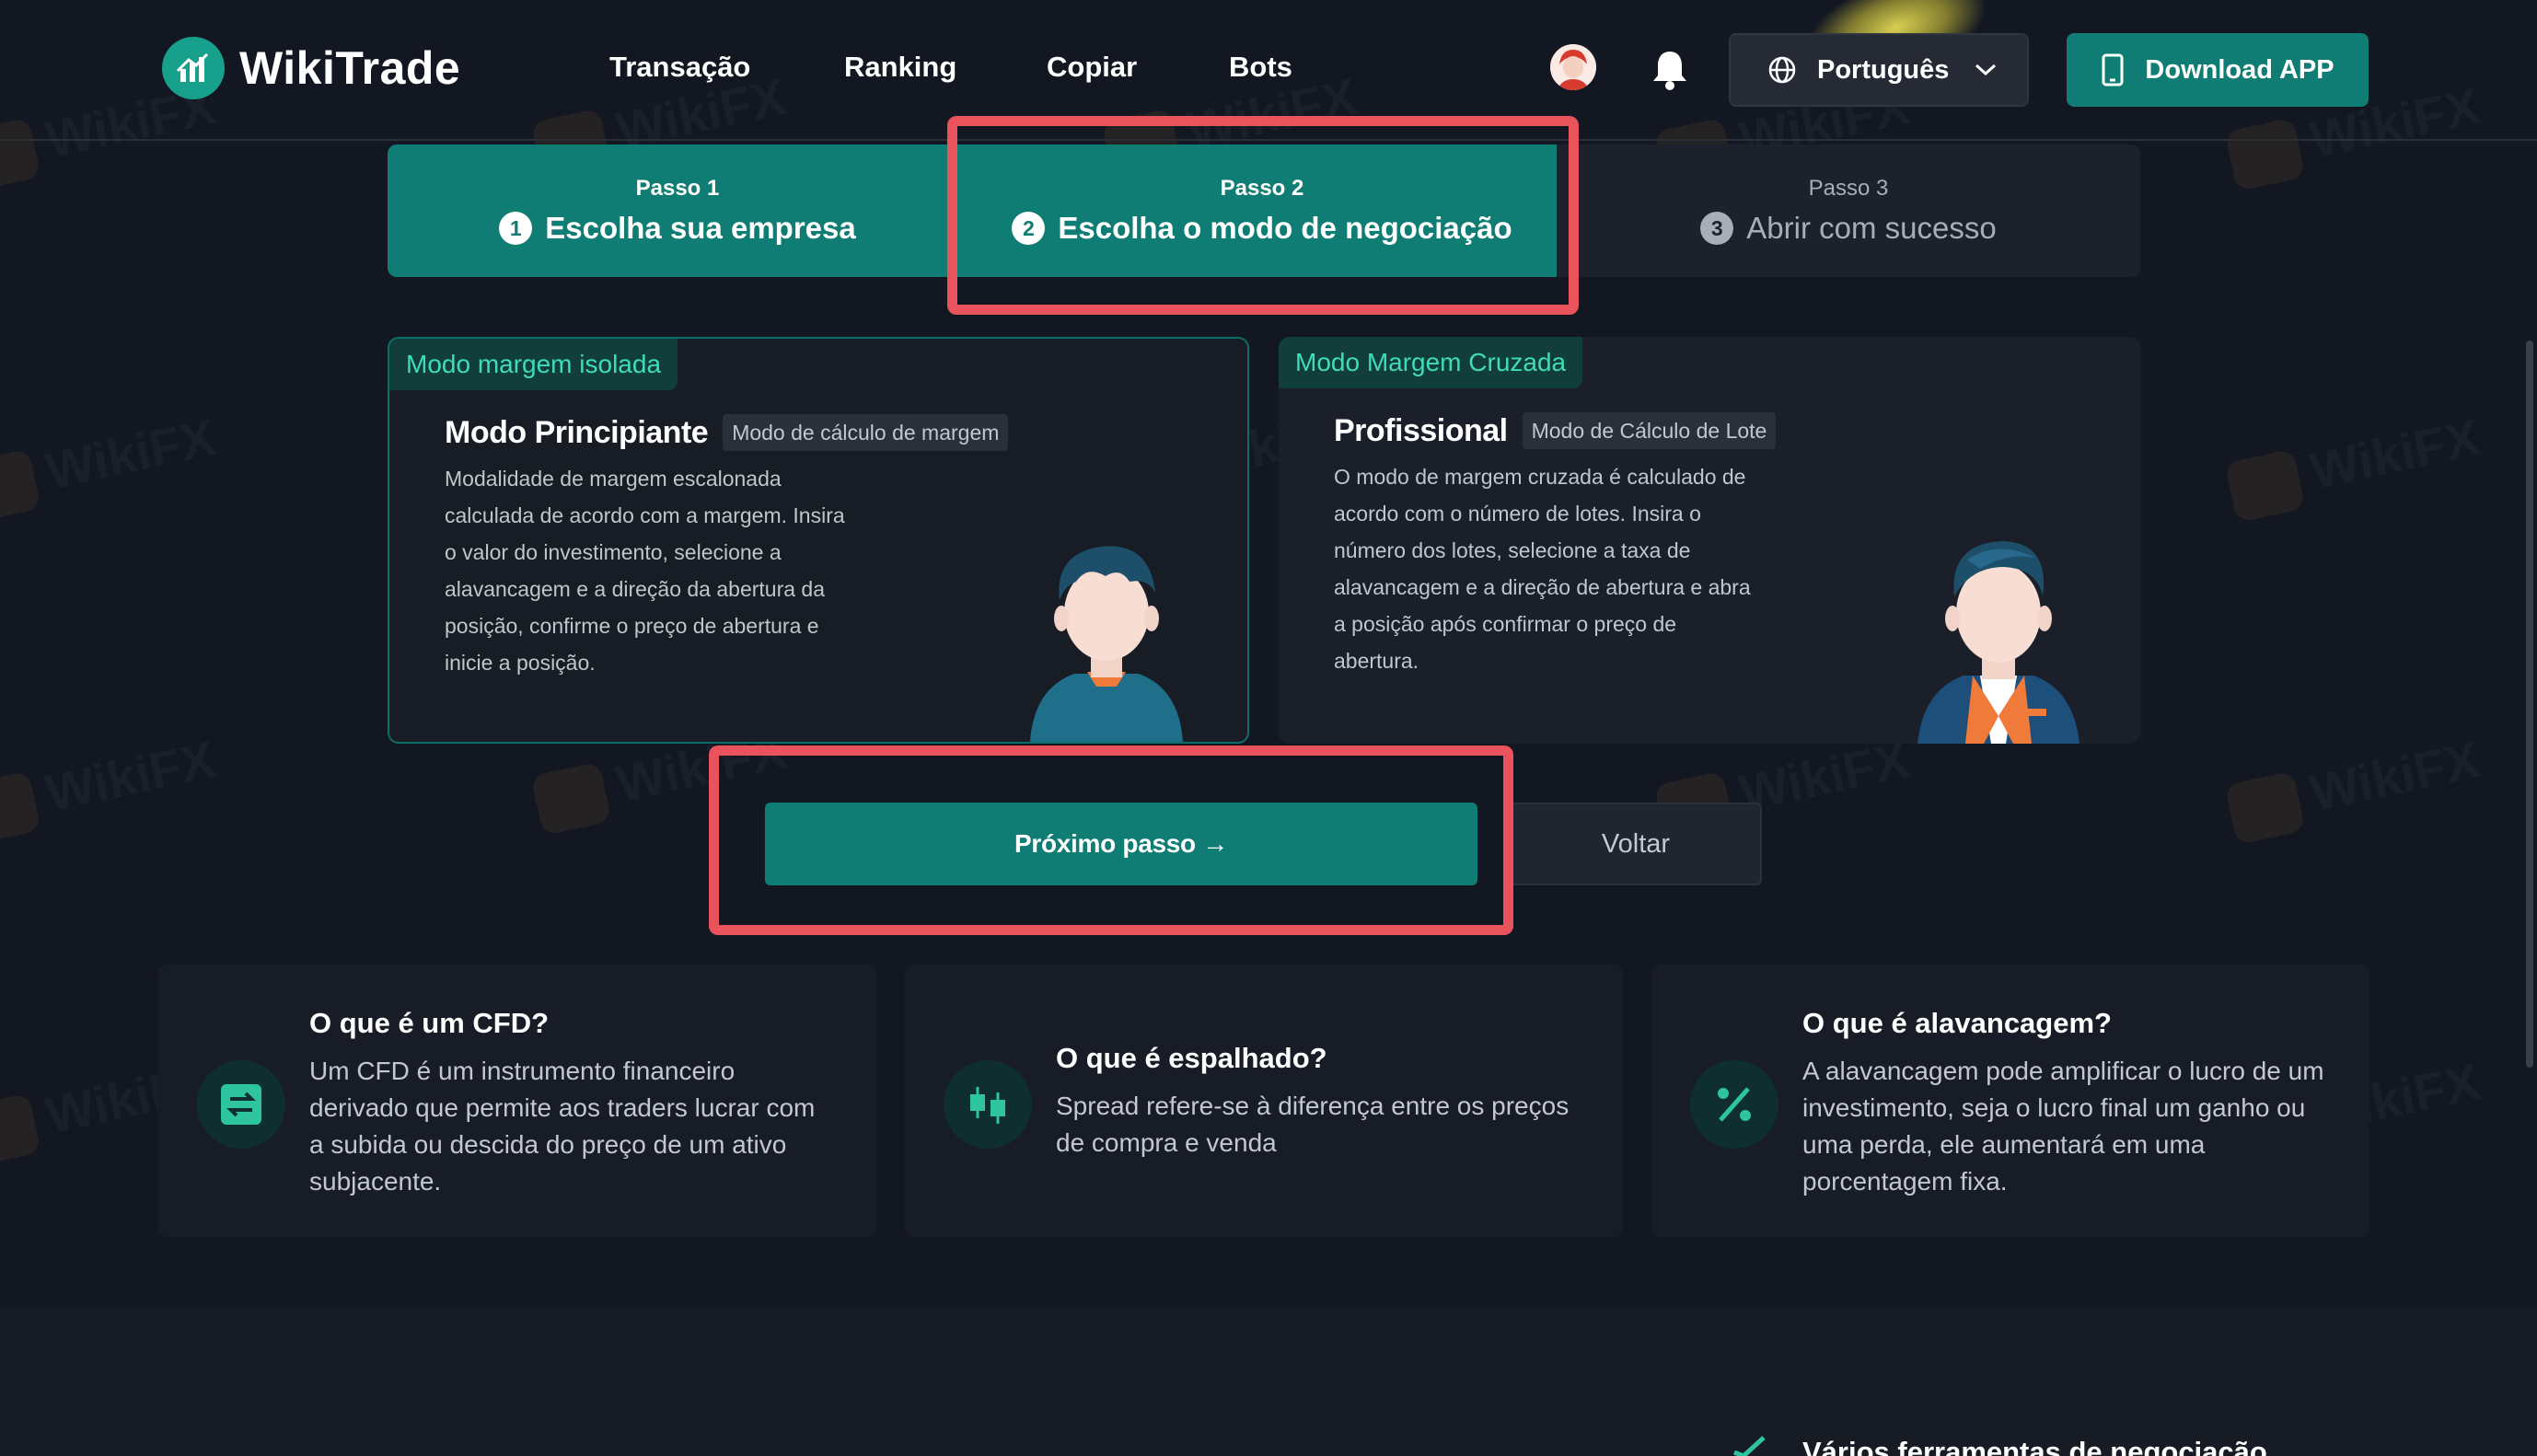  What do you see at coordinates (1262, 188) in the screenshot?
I see `step-2-label: Passo 2` at bounding box center [1262, 188].